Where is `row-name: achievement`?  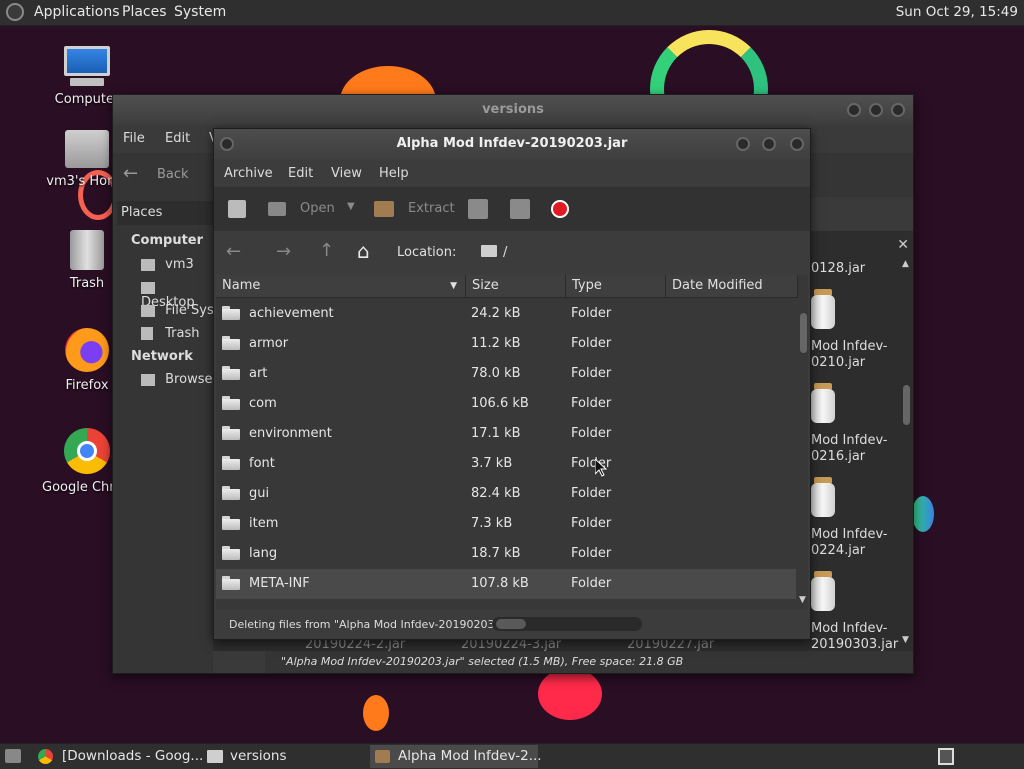
row-name: achievement is located at coordinates (291, 313).